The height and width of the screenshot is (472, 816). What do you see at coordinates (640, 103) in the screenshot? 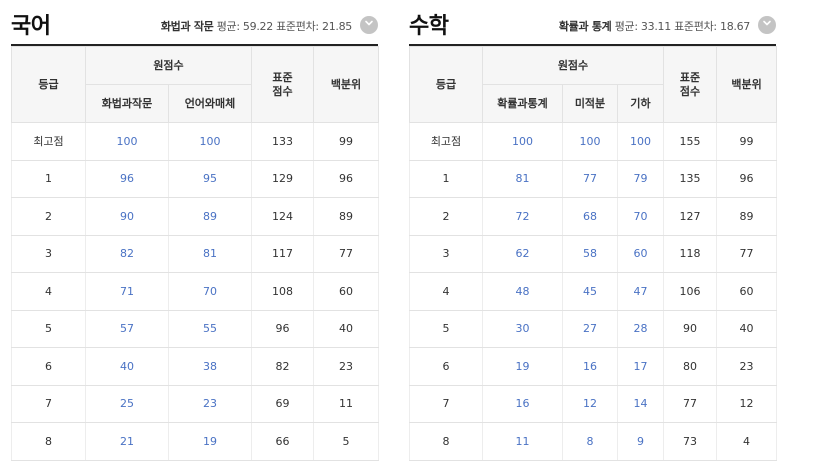
I see `col-elective-3: 기하` at bounding box center [640, 103].